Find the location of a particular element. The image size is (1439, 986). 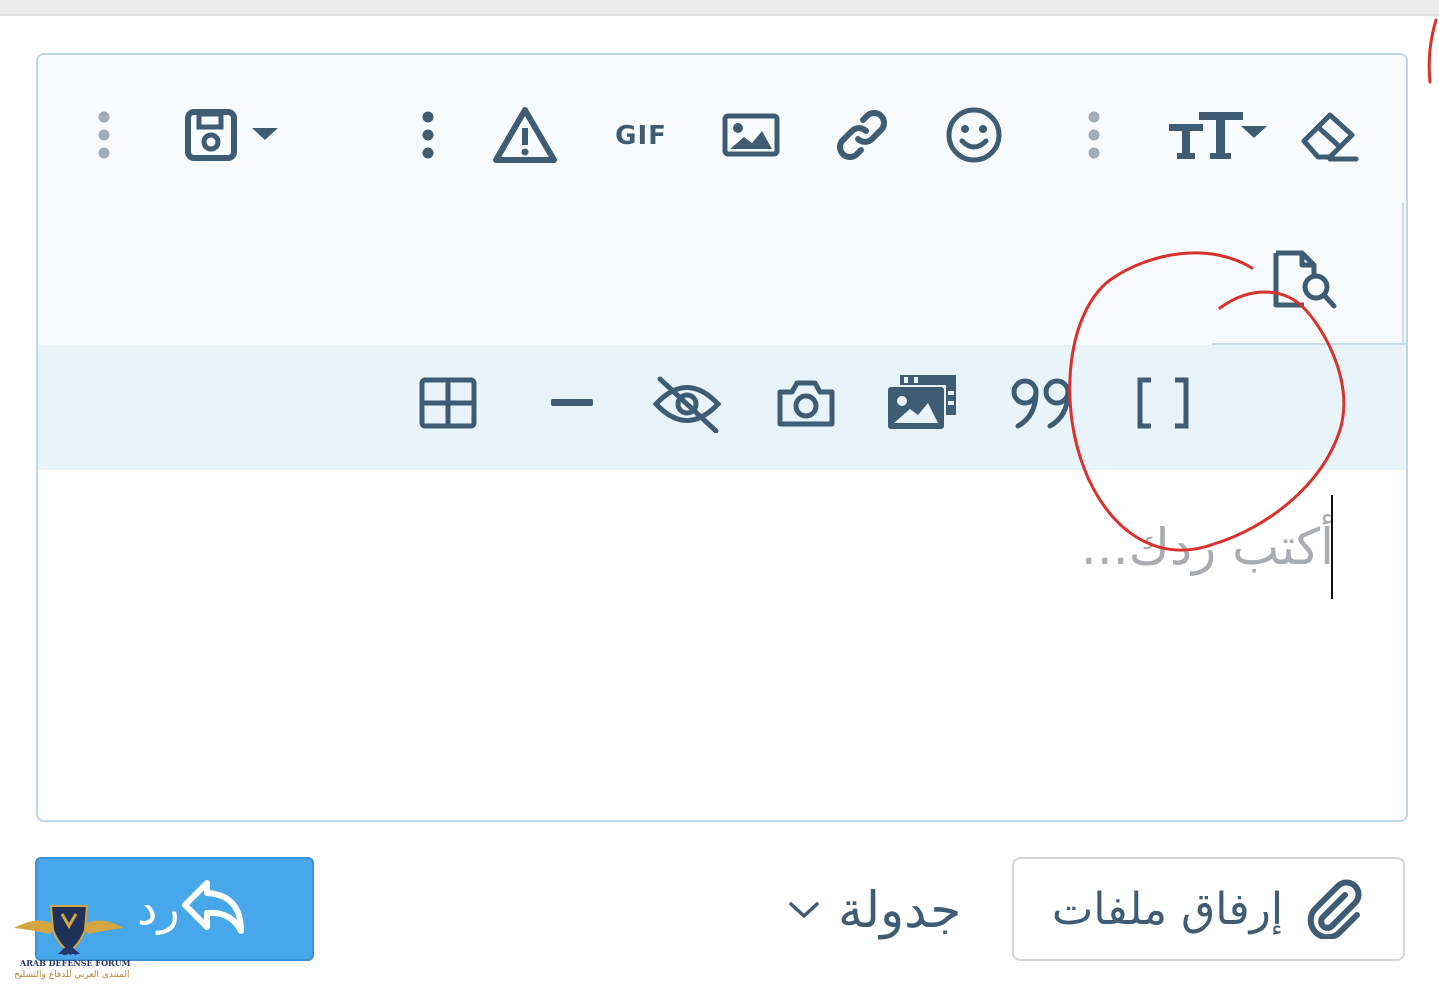

insert-gallery-button is located at coordinates (922, 402).